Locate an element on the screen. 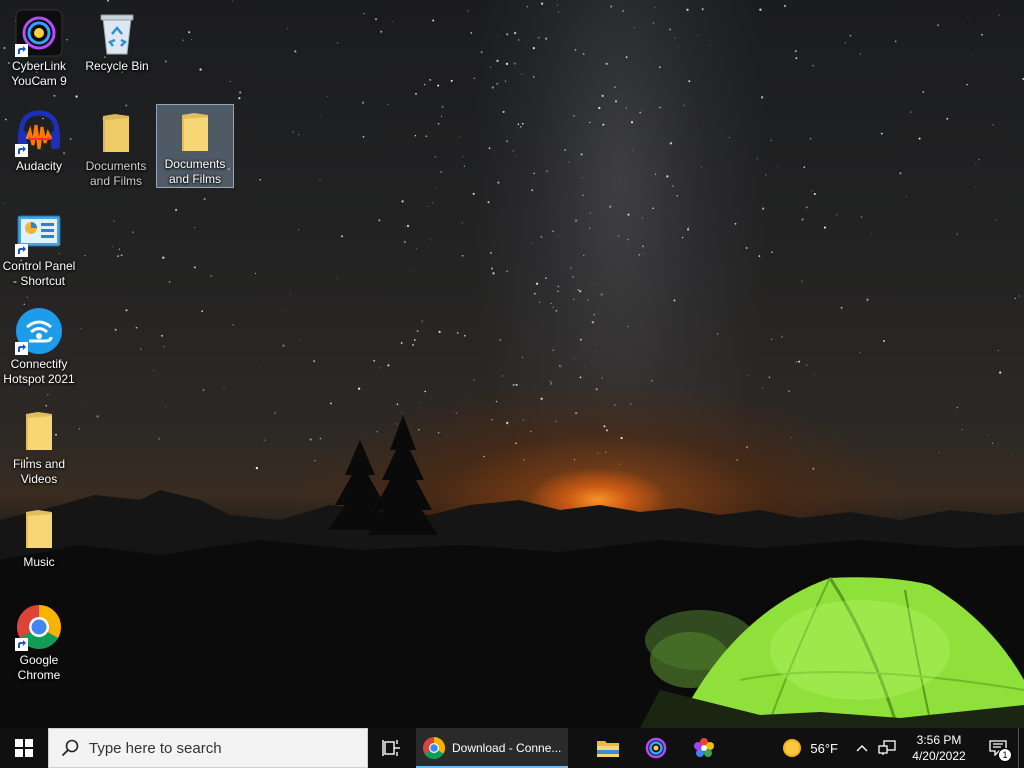 Image resolution: width=1024 pixels, height=768 pixels. notification-center-button: 1 is located at coordinates (998, 748).